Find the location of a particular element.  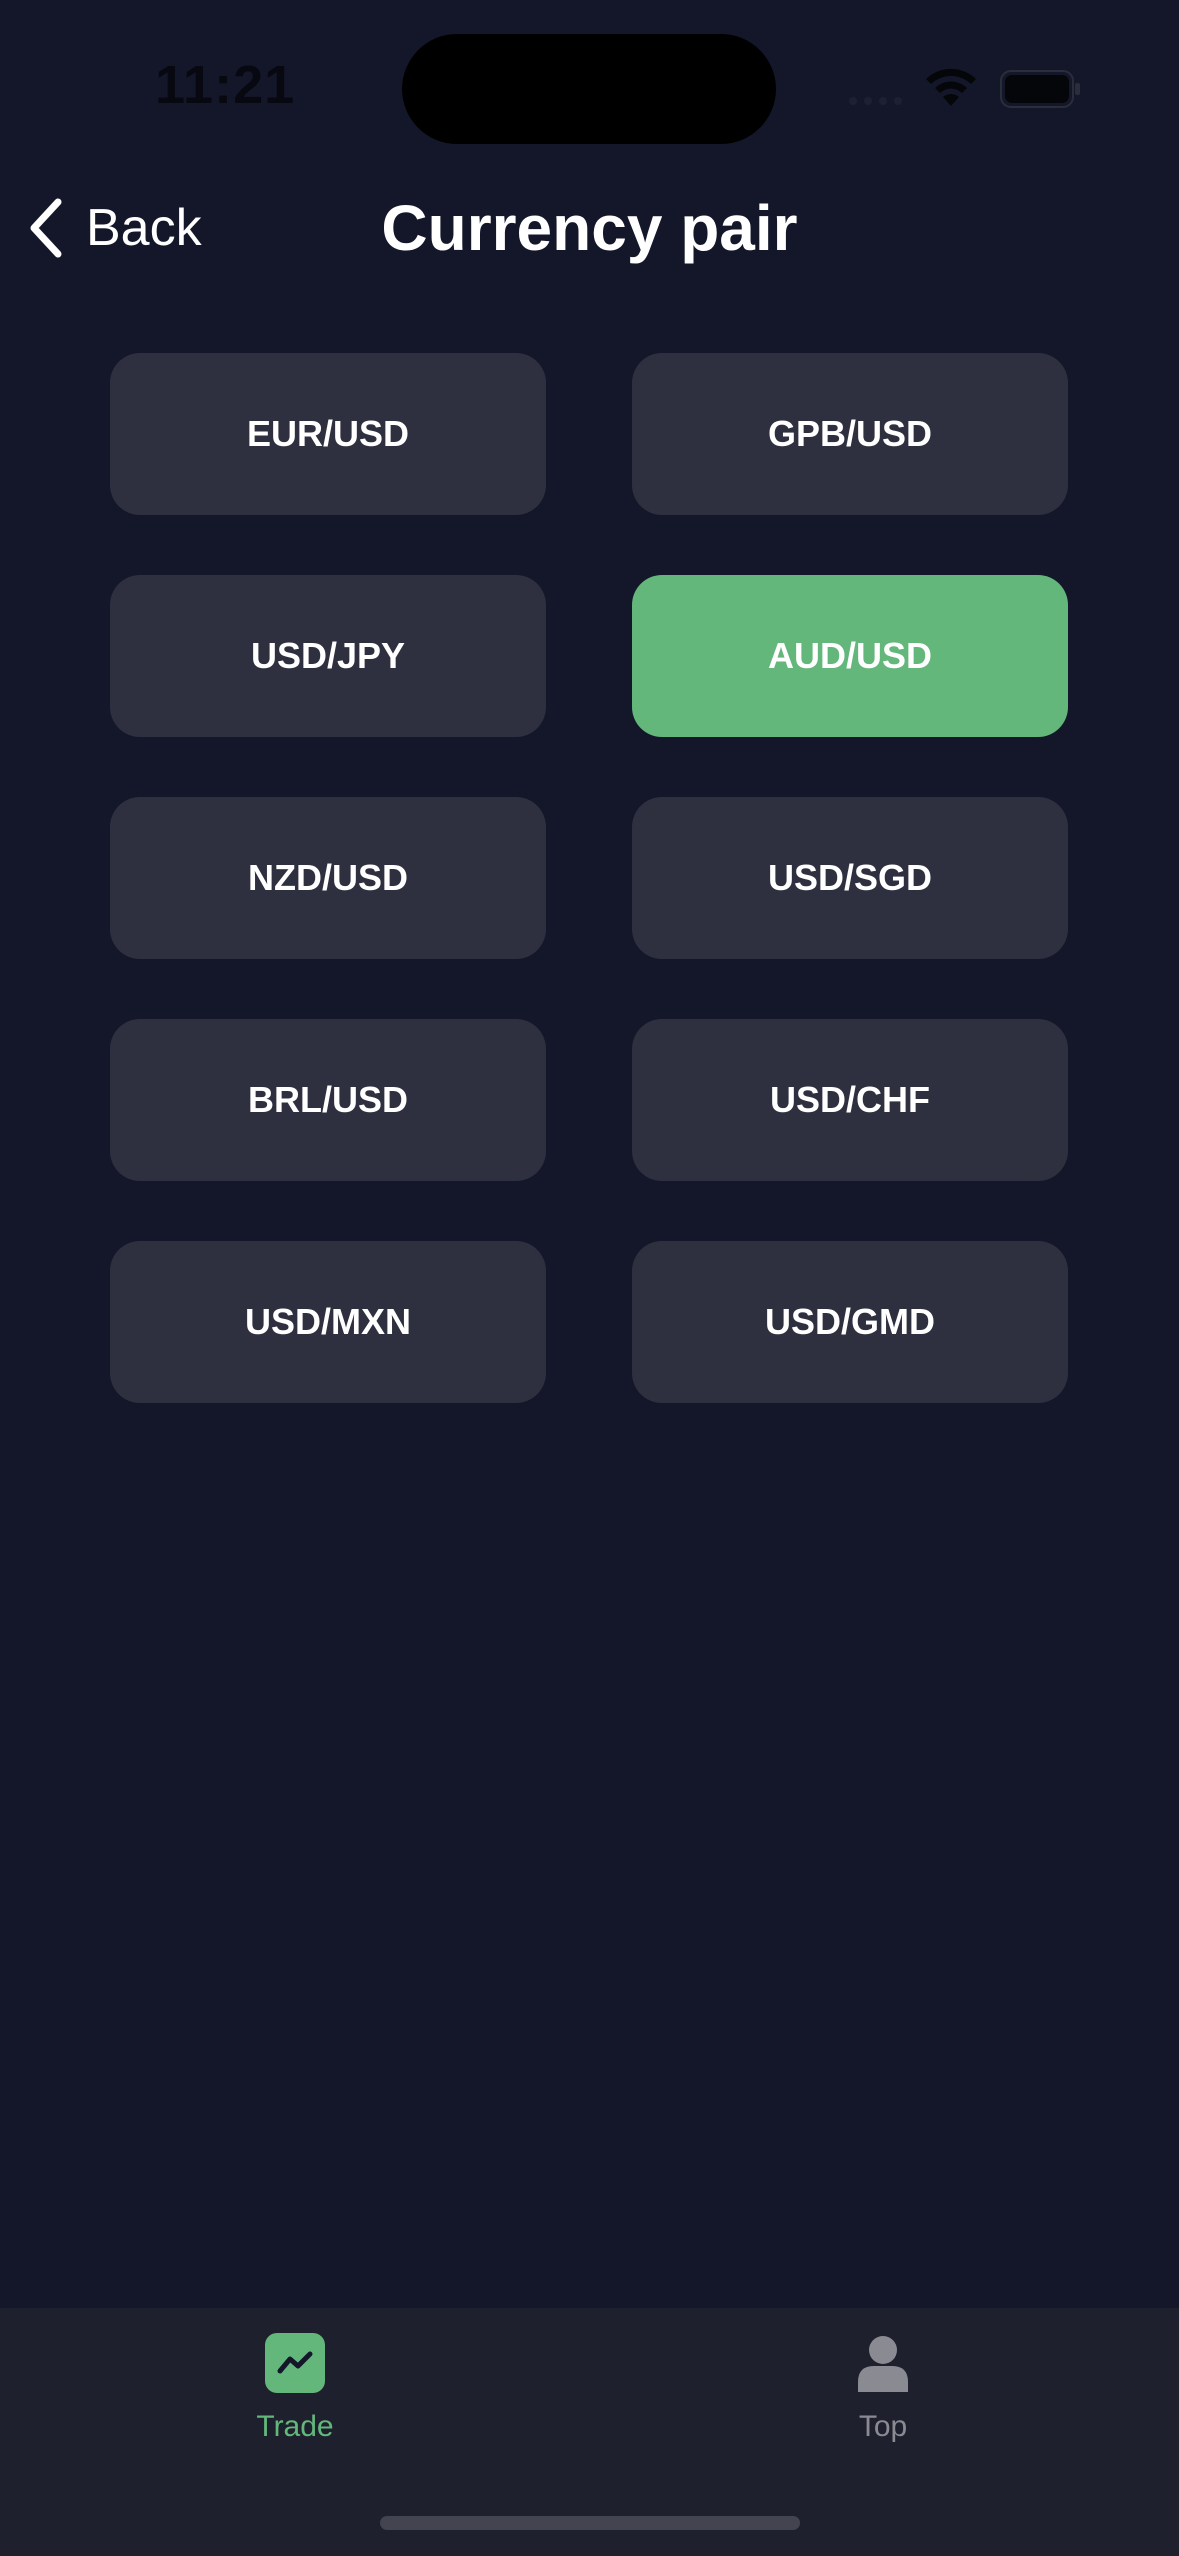

tab-top: Top is located at coordinates (883, 2393).